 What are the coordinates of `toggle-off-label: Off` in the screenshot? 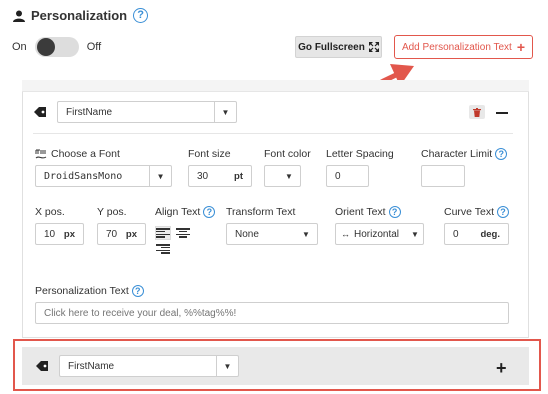 It's located at (94, 47).